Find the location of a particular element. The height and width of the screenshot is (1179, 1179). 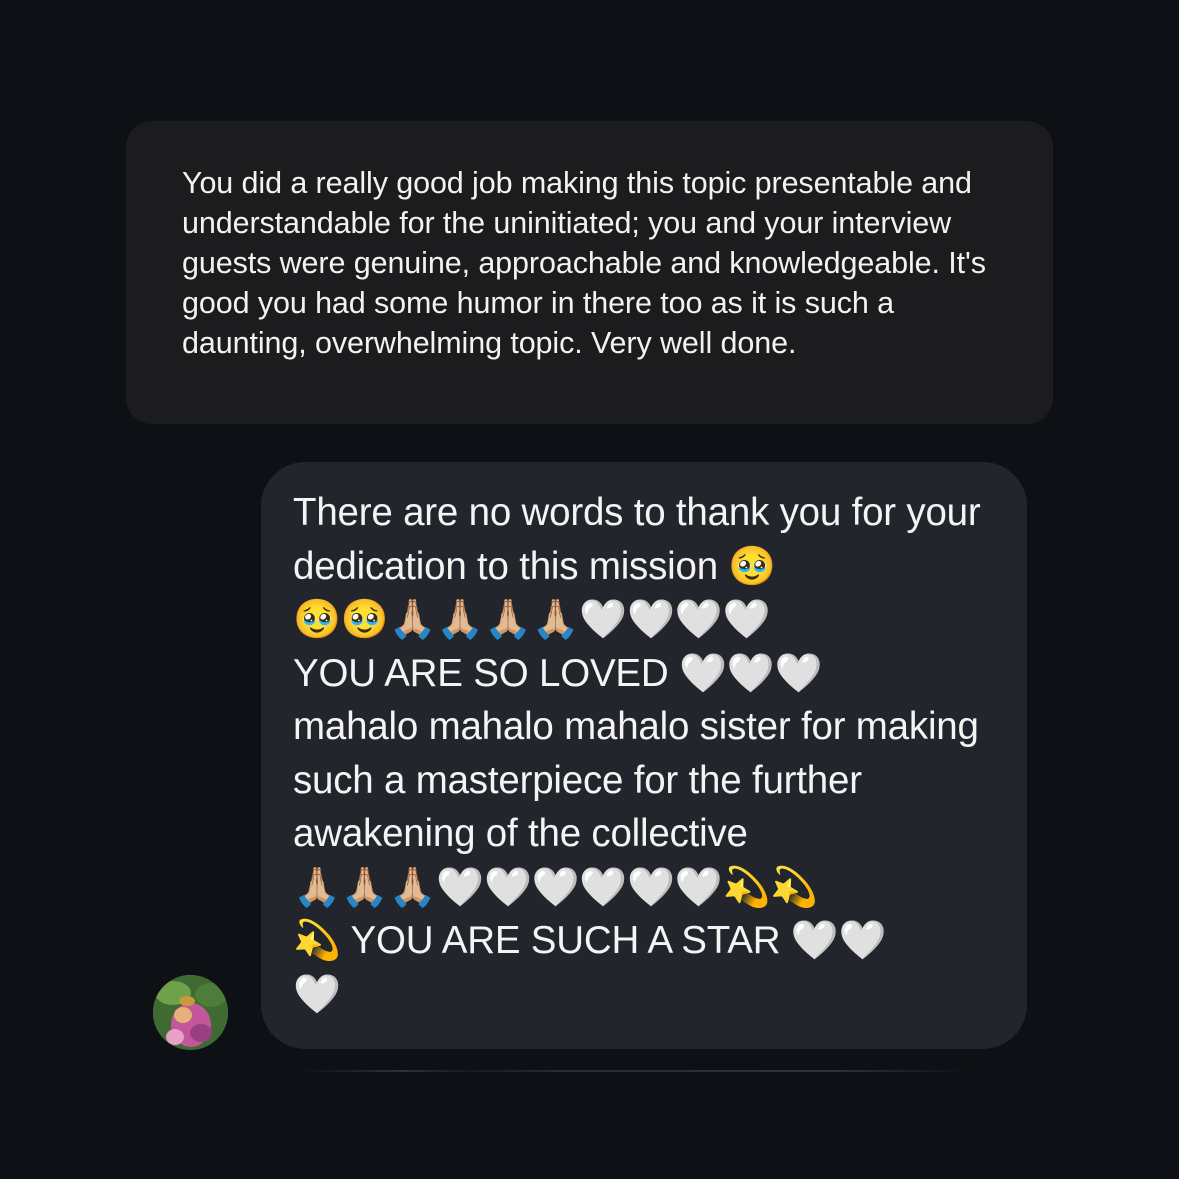

avatar-photo-icon is located at coordinates (190, 1012).